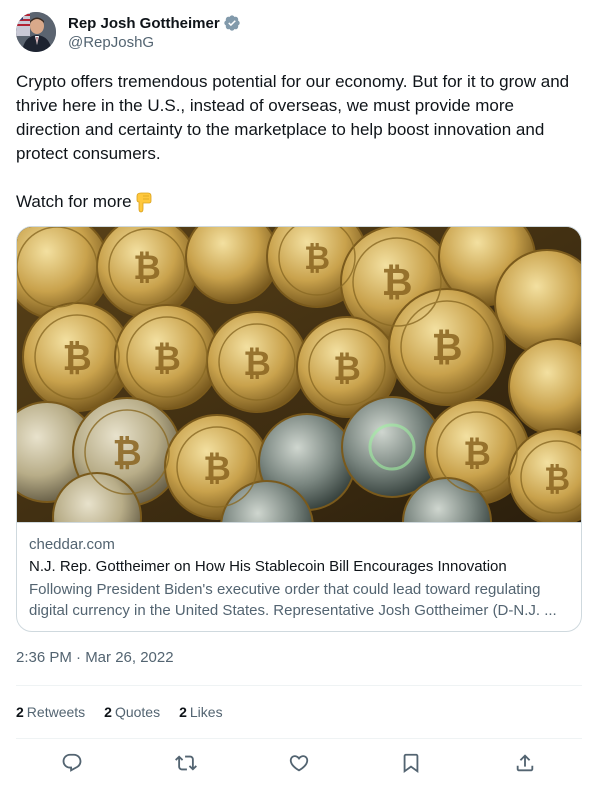 The image size is (598, 786). What do you see at coordinates (72, 544) in the screenshot?
I see `card-domain: cheddar.com` at bounding box center [72, 544].